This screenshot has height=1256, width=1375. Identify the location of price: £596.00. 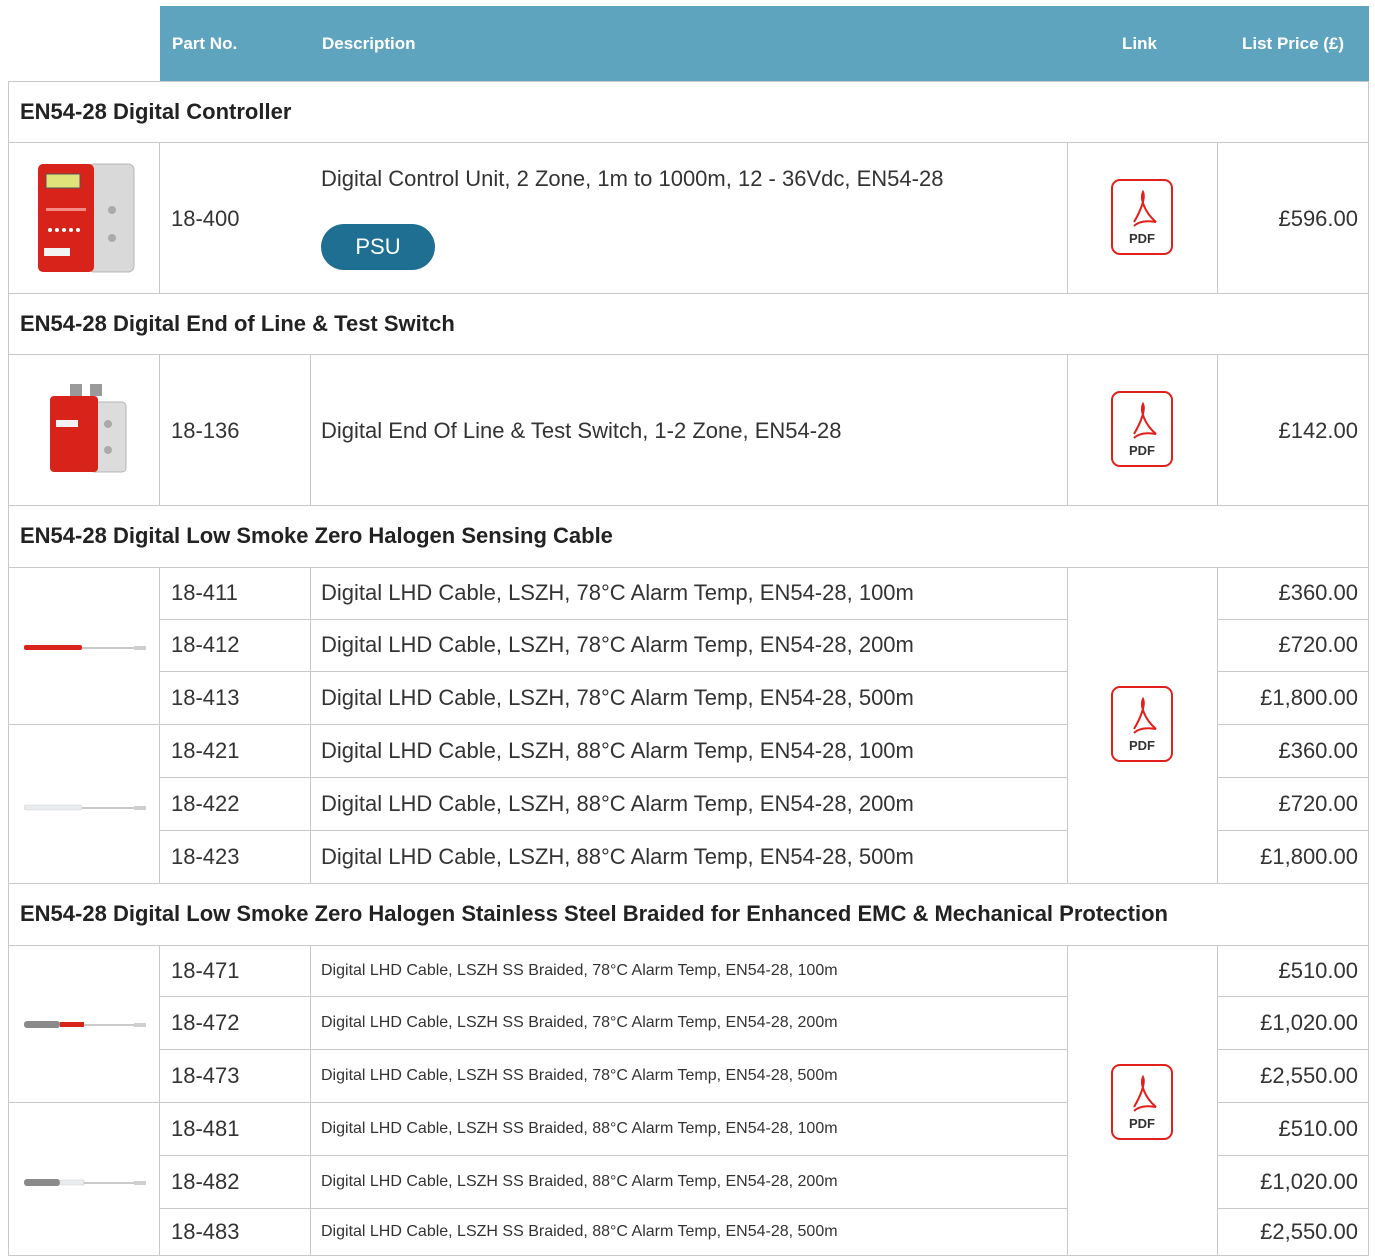
(1318, 218).